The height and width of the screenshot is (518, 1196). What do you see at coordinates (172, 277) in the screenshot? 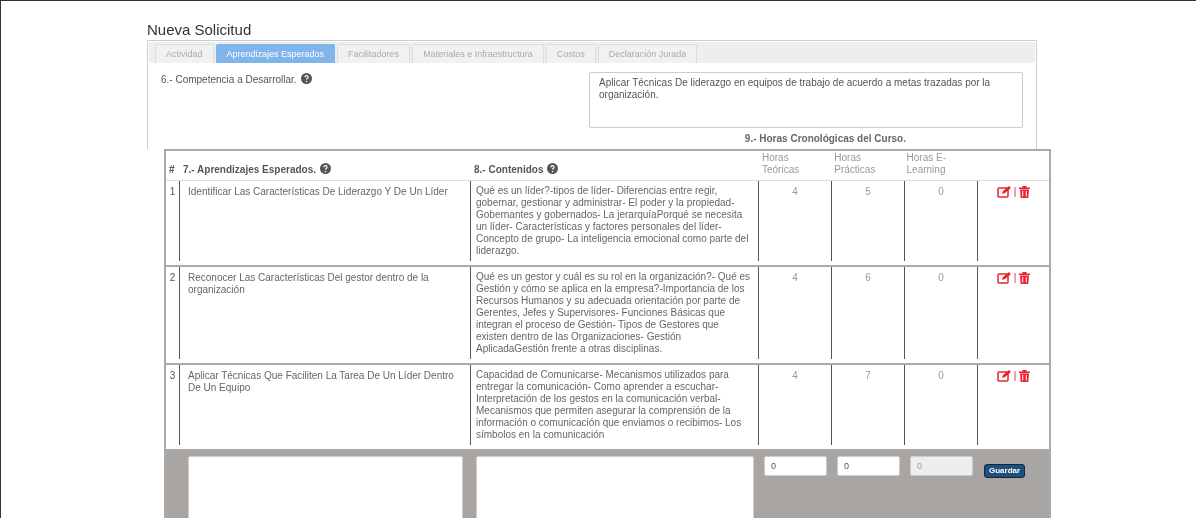
I see `row-number: 2` at bounding box center [172, 277].